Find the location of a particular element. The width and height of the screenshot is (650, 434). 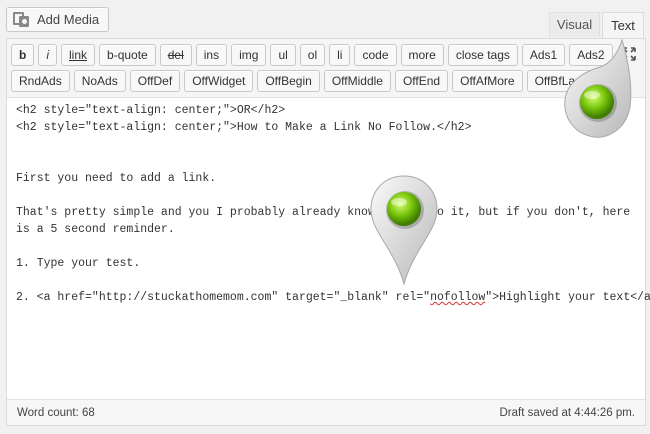

img-button: img is located at coordinates (249, 55).